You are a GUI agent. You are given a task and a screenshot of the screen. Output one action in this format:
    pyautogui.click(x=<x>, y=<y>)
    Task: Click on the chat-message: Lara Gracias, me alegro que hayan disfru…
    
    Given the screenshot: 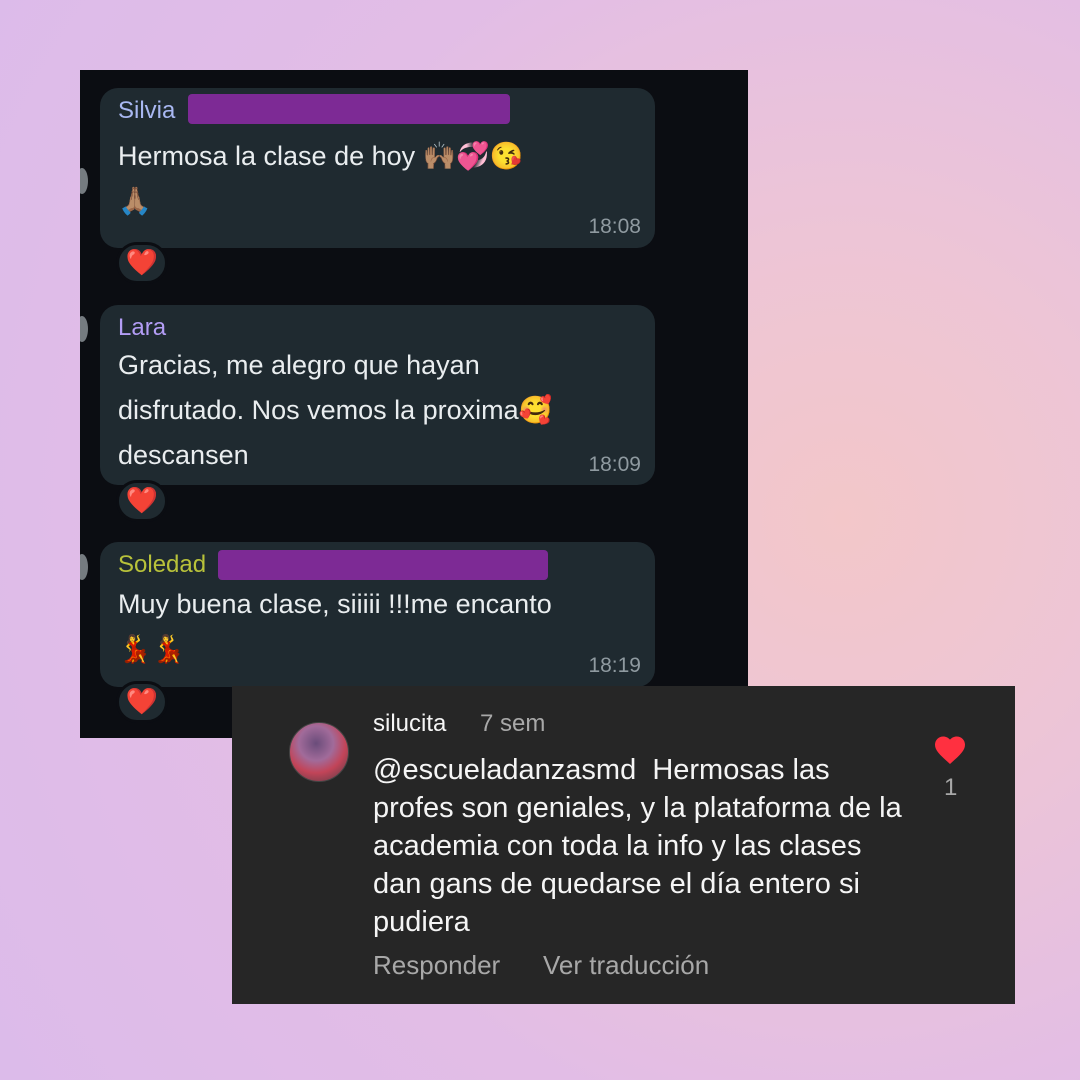 What is the action you would take?
    pyautogui.click(x=377, y=395)
    